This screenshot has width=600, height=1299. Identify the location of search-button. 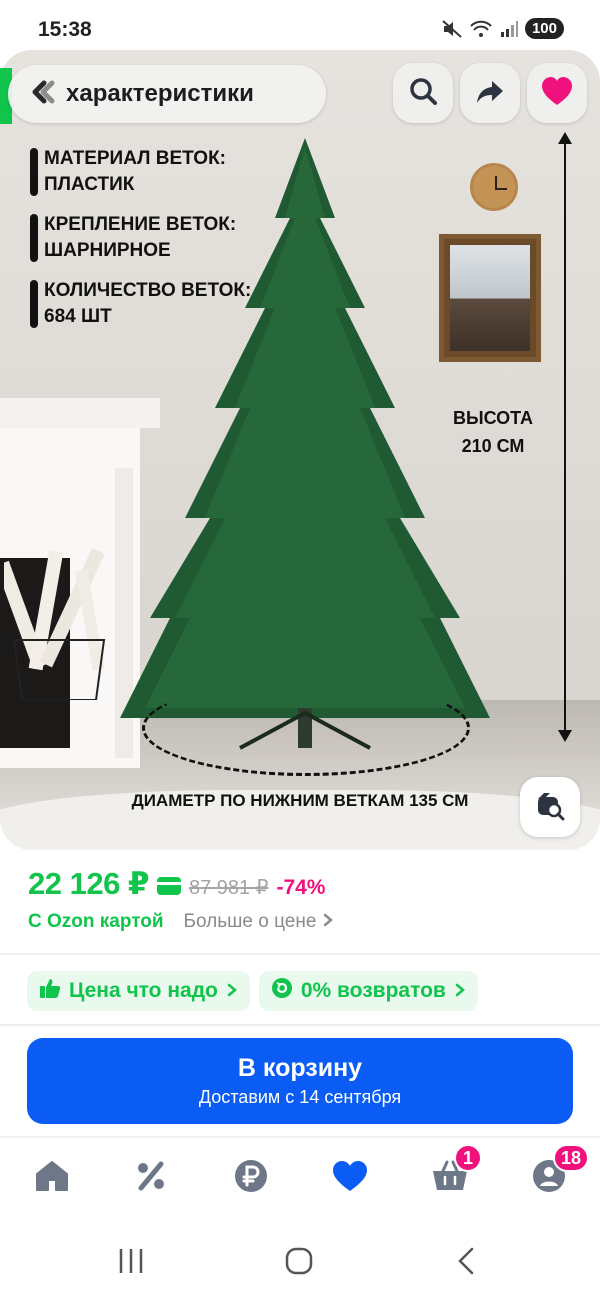
(423, 93).